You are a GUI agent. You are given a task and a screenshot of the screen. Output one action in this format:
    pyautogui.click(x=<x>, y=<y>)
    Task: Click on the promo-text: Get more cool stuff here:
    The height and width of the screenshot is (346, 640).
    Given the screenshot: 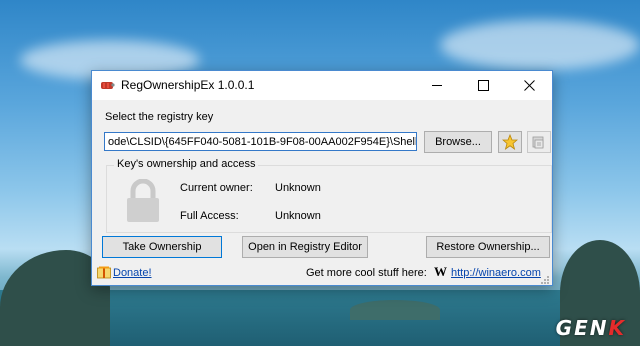 What is the action you would take?
    pyautogui.click(x=366, y=273)
    